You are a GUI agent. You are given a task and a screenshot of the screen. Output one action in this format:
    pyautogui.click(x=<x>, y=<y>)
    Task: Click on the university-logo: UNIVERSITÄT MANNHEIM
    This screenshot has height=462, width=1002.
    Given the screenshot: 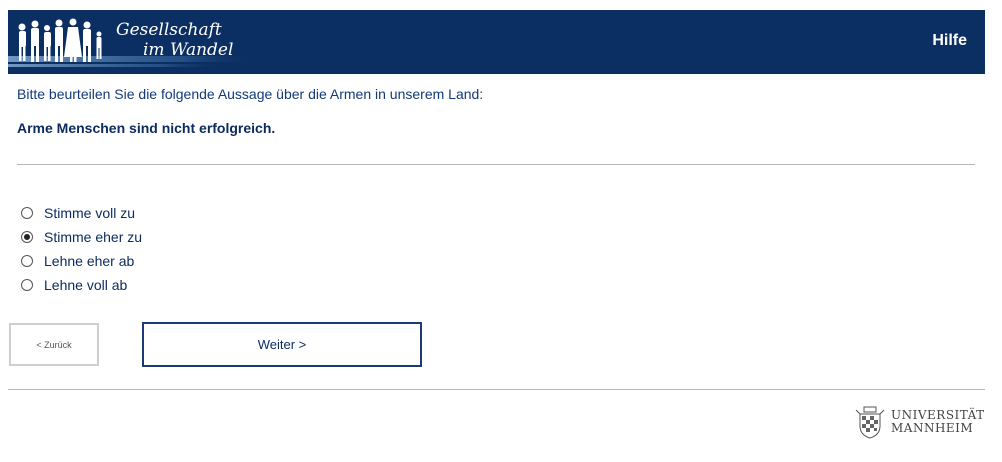 What is the action you would take?
    pyautogui.click(x=920, y=422)
    